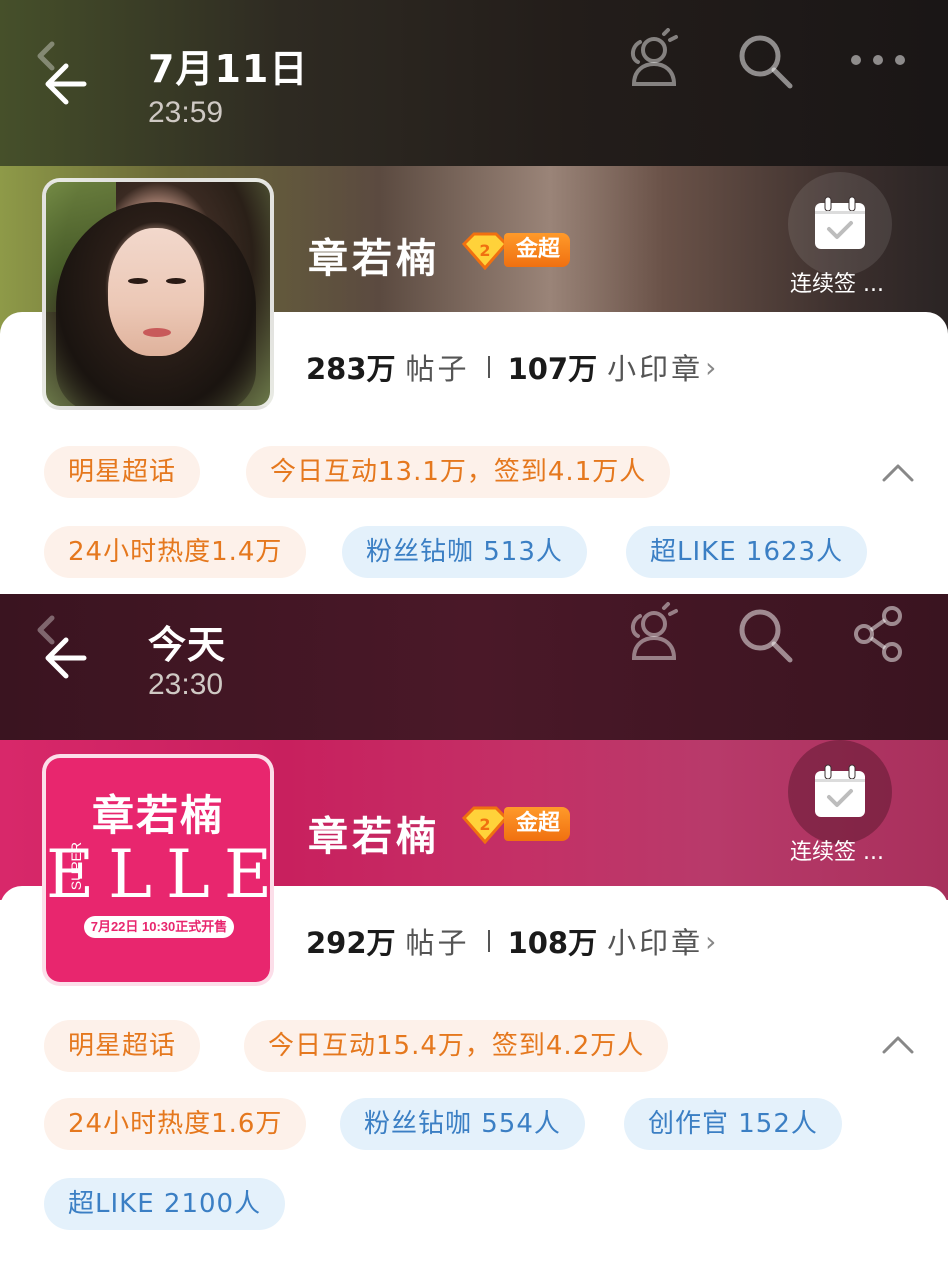 The width and height of the screenshot is (948, 1262). What do you see at coordinates (187, 645) in the screenshot?
I see `page-title: 今天` at bounding box center [187, 645].